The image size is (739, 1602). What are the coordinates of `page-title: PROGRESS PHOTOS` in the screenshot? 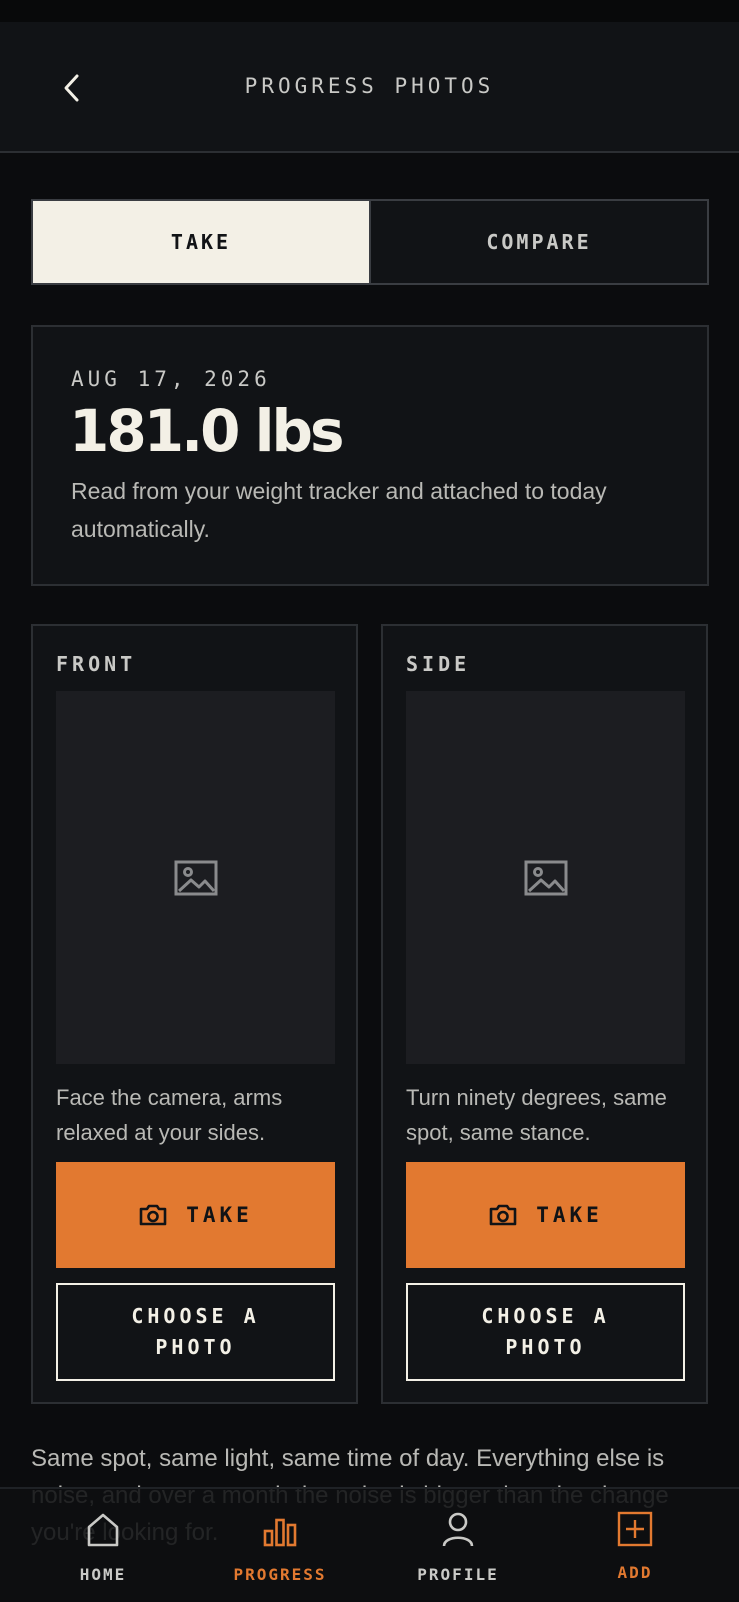 It's located at (369, 86).